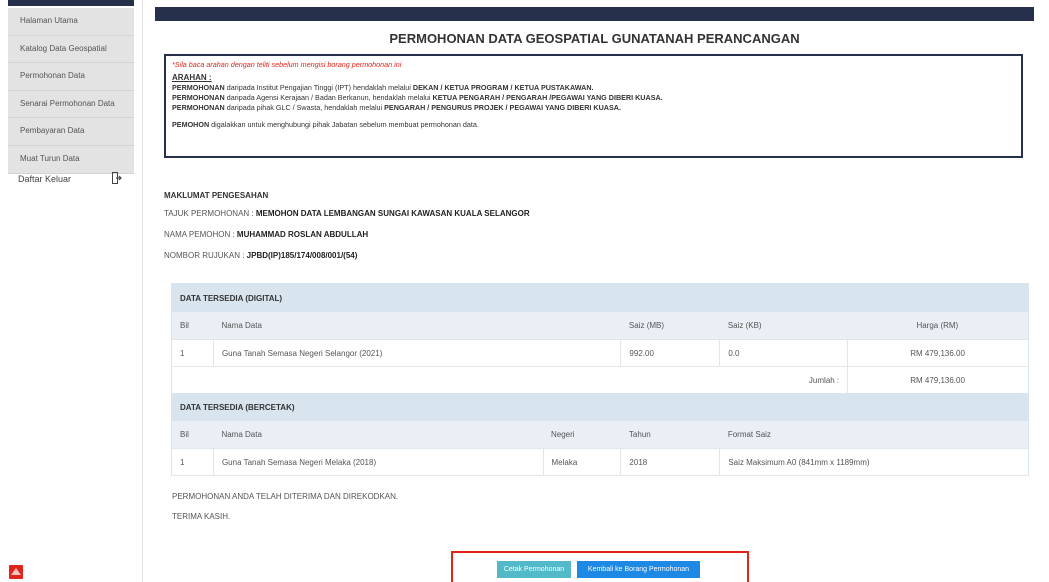  I want to click on sidebar-item-senarai-permohonan: Senarai Permohonan Data, so click(71, 105).